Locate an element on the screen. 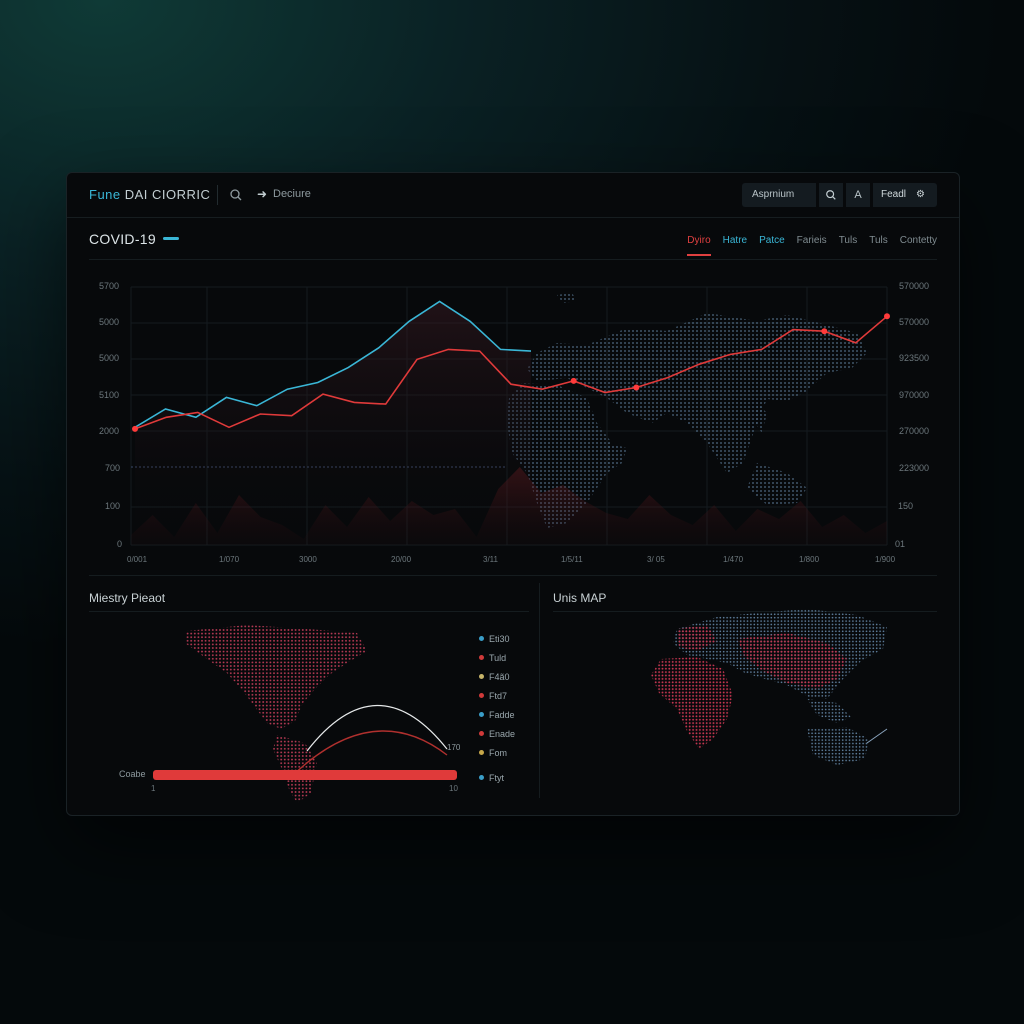  map-region-australia is located at coordinates (838, 746).